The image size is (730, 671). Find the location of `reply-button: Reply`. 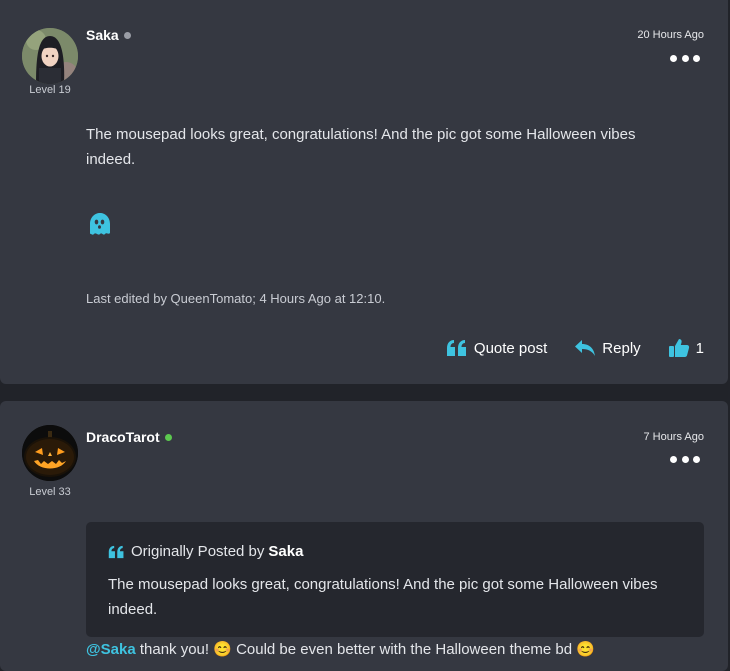

reply-button: Reply is located at coordinates (607, 348).